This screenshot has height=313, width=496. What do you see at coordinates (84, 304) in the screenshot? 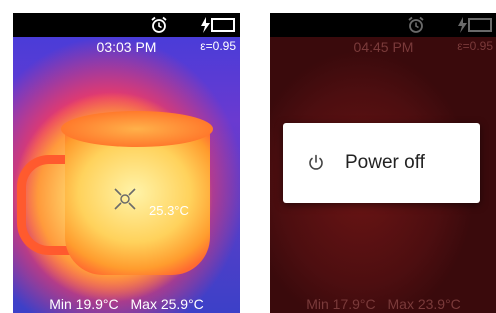
I see `min-temperature: Min 19.9°C` at bounding box center [84, 304].